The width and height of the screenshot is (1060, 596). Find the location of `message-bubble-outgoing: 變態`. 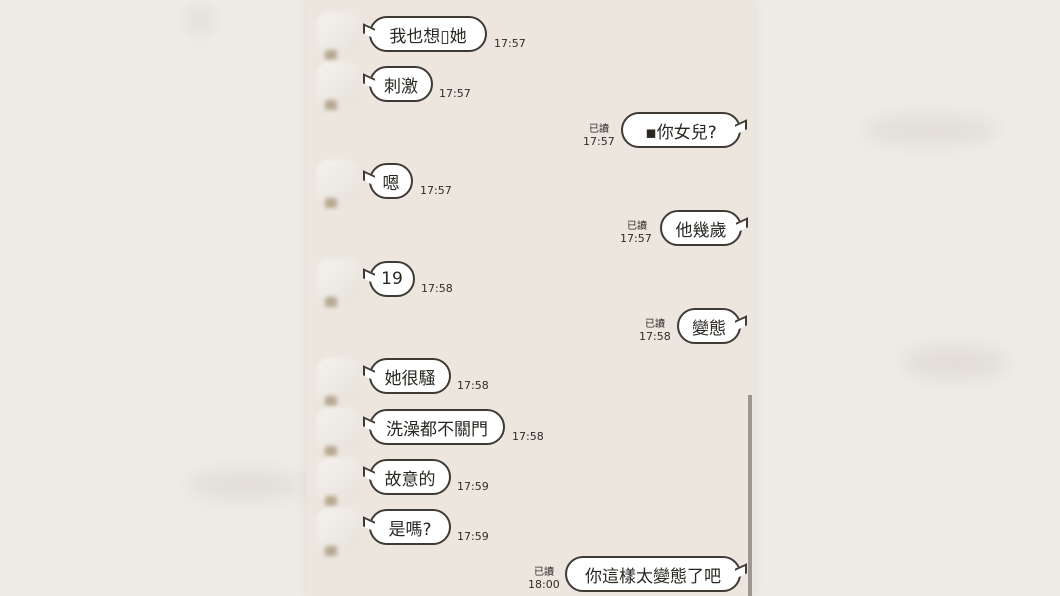

message-bubble-outgoing: 變態 is located at coordinates (709, 326).